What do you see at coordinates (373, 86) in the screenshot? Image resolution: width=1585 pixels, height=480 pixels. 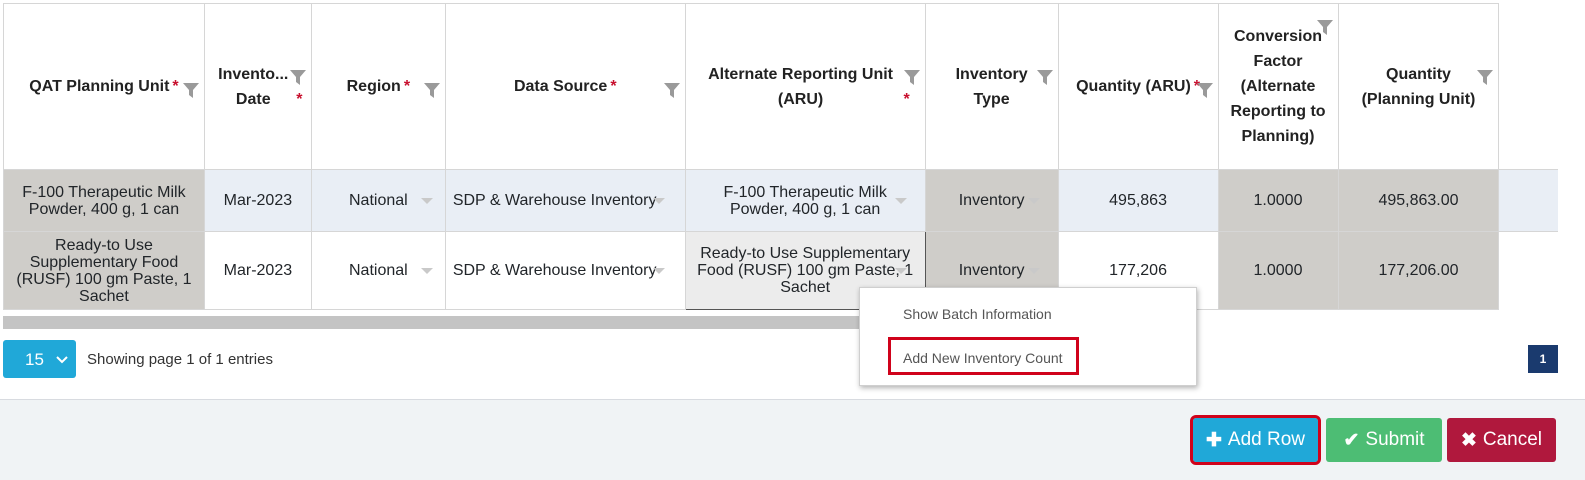 I see `header-label: Region` at bounding box center [373, 86].